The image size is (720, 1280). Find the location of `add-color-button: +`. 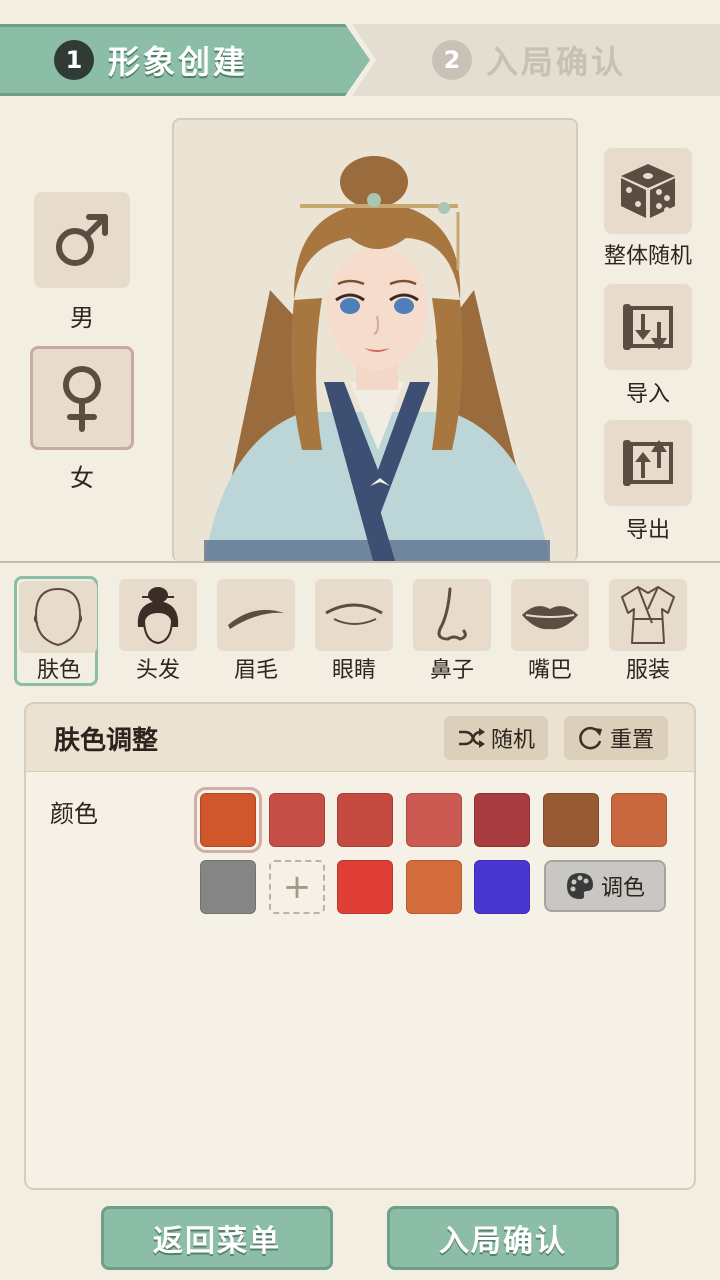

add-color-button: + is located at coordinates (297, 887).